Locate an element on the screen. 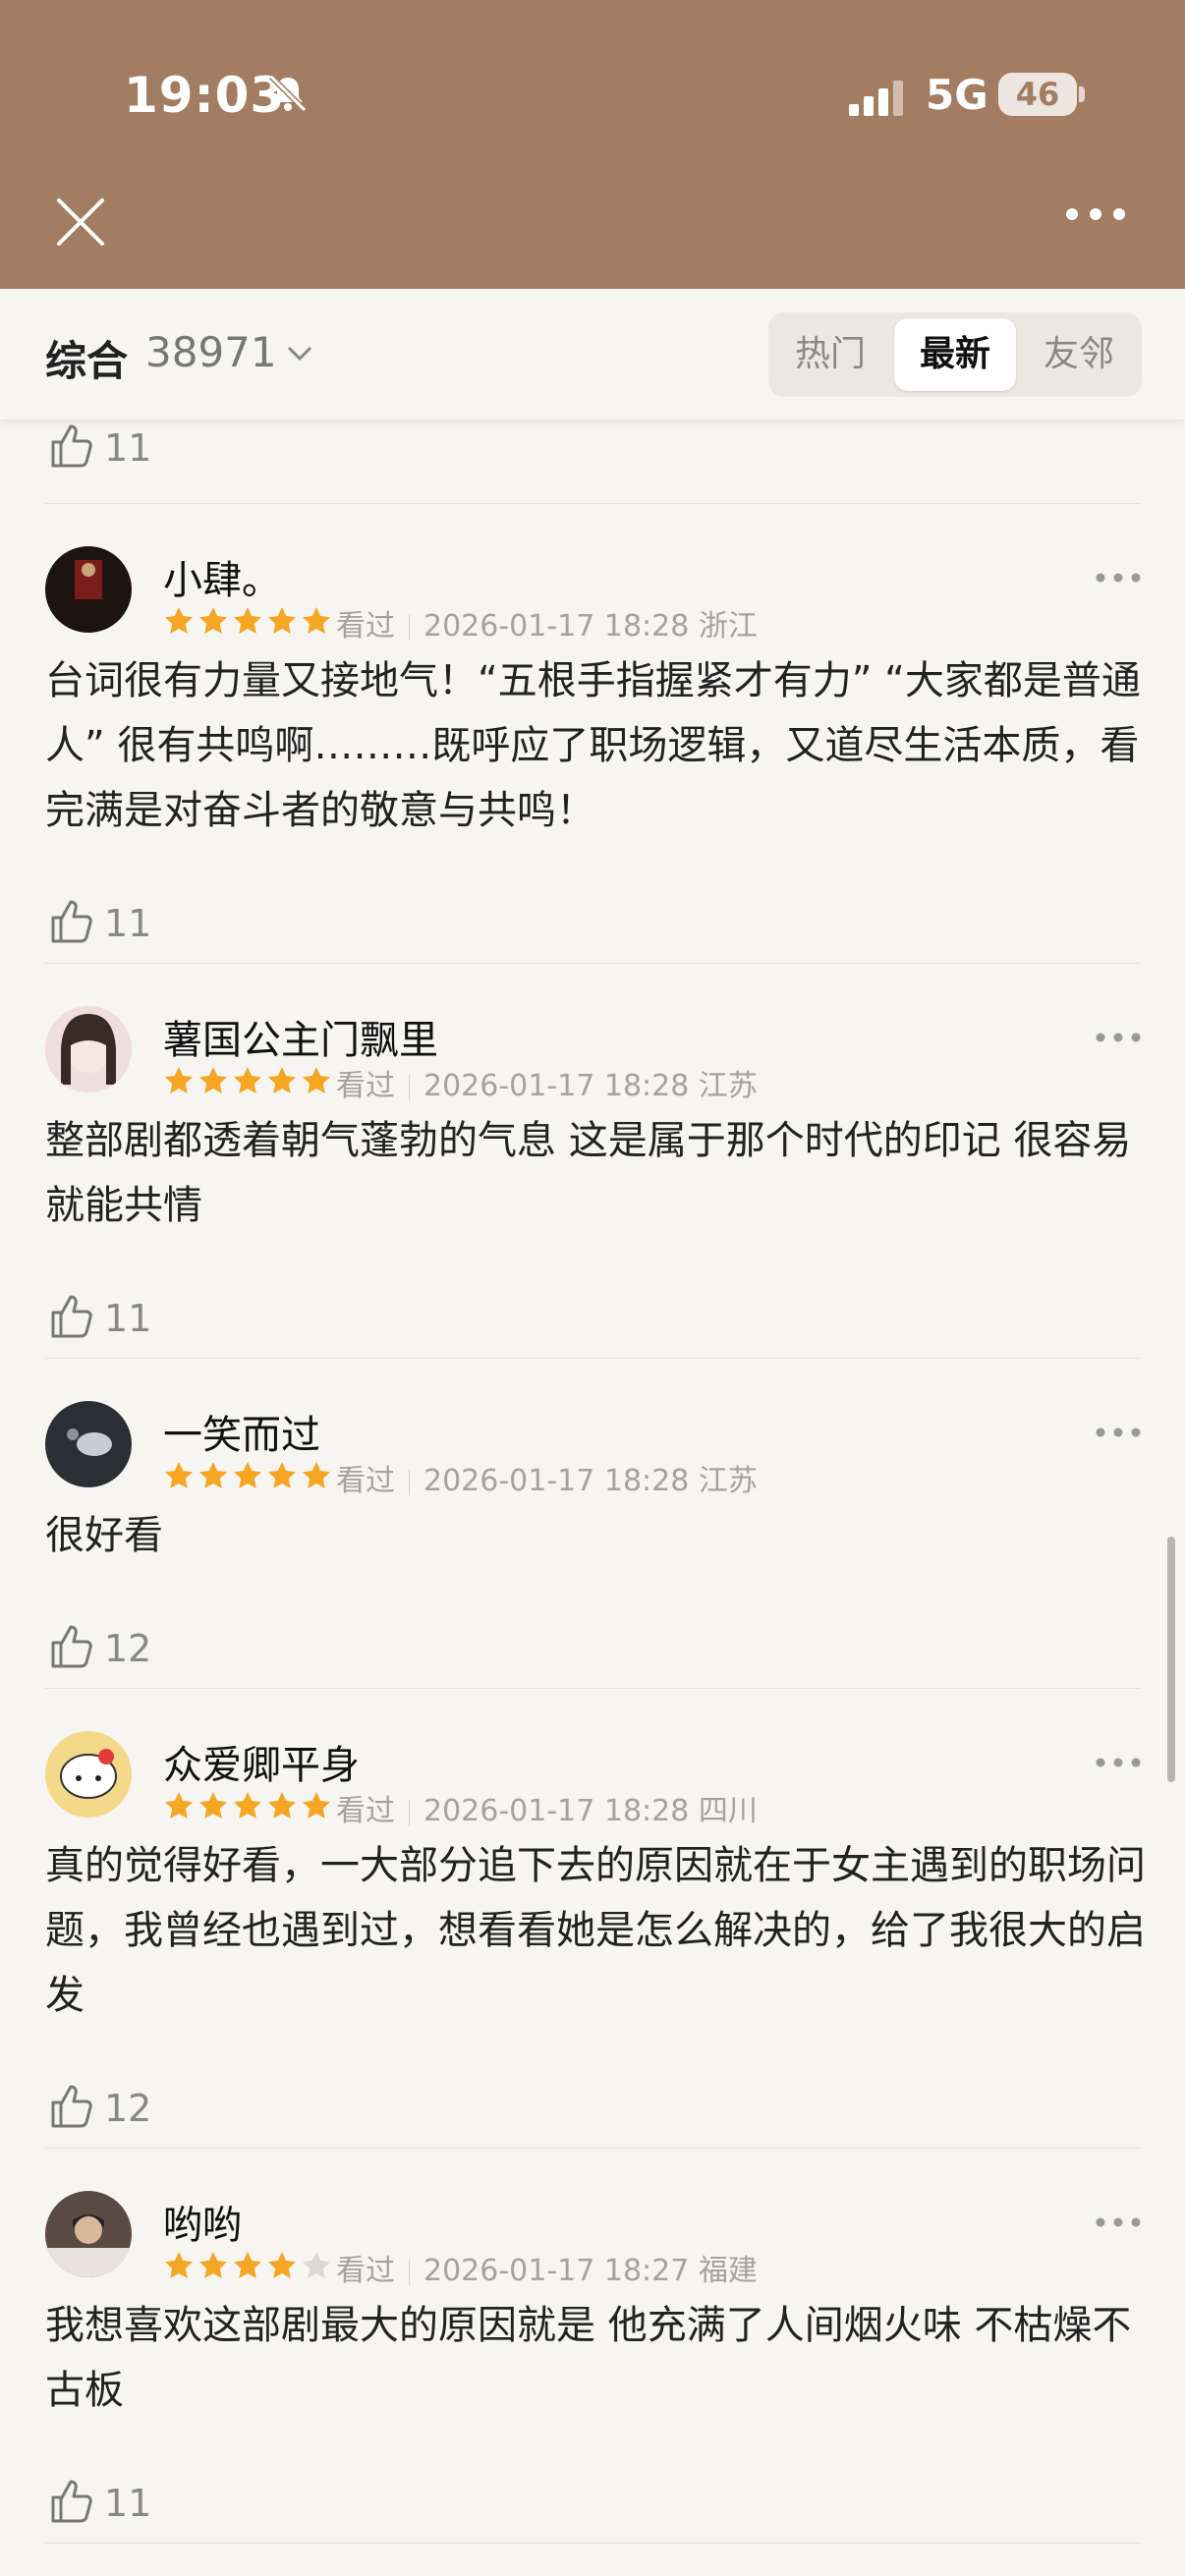  top-header: 19:03 5G 46 is located at coordinates (592, 144).